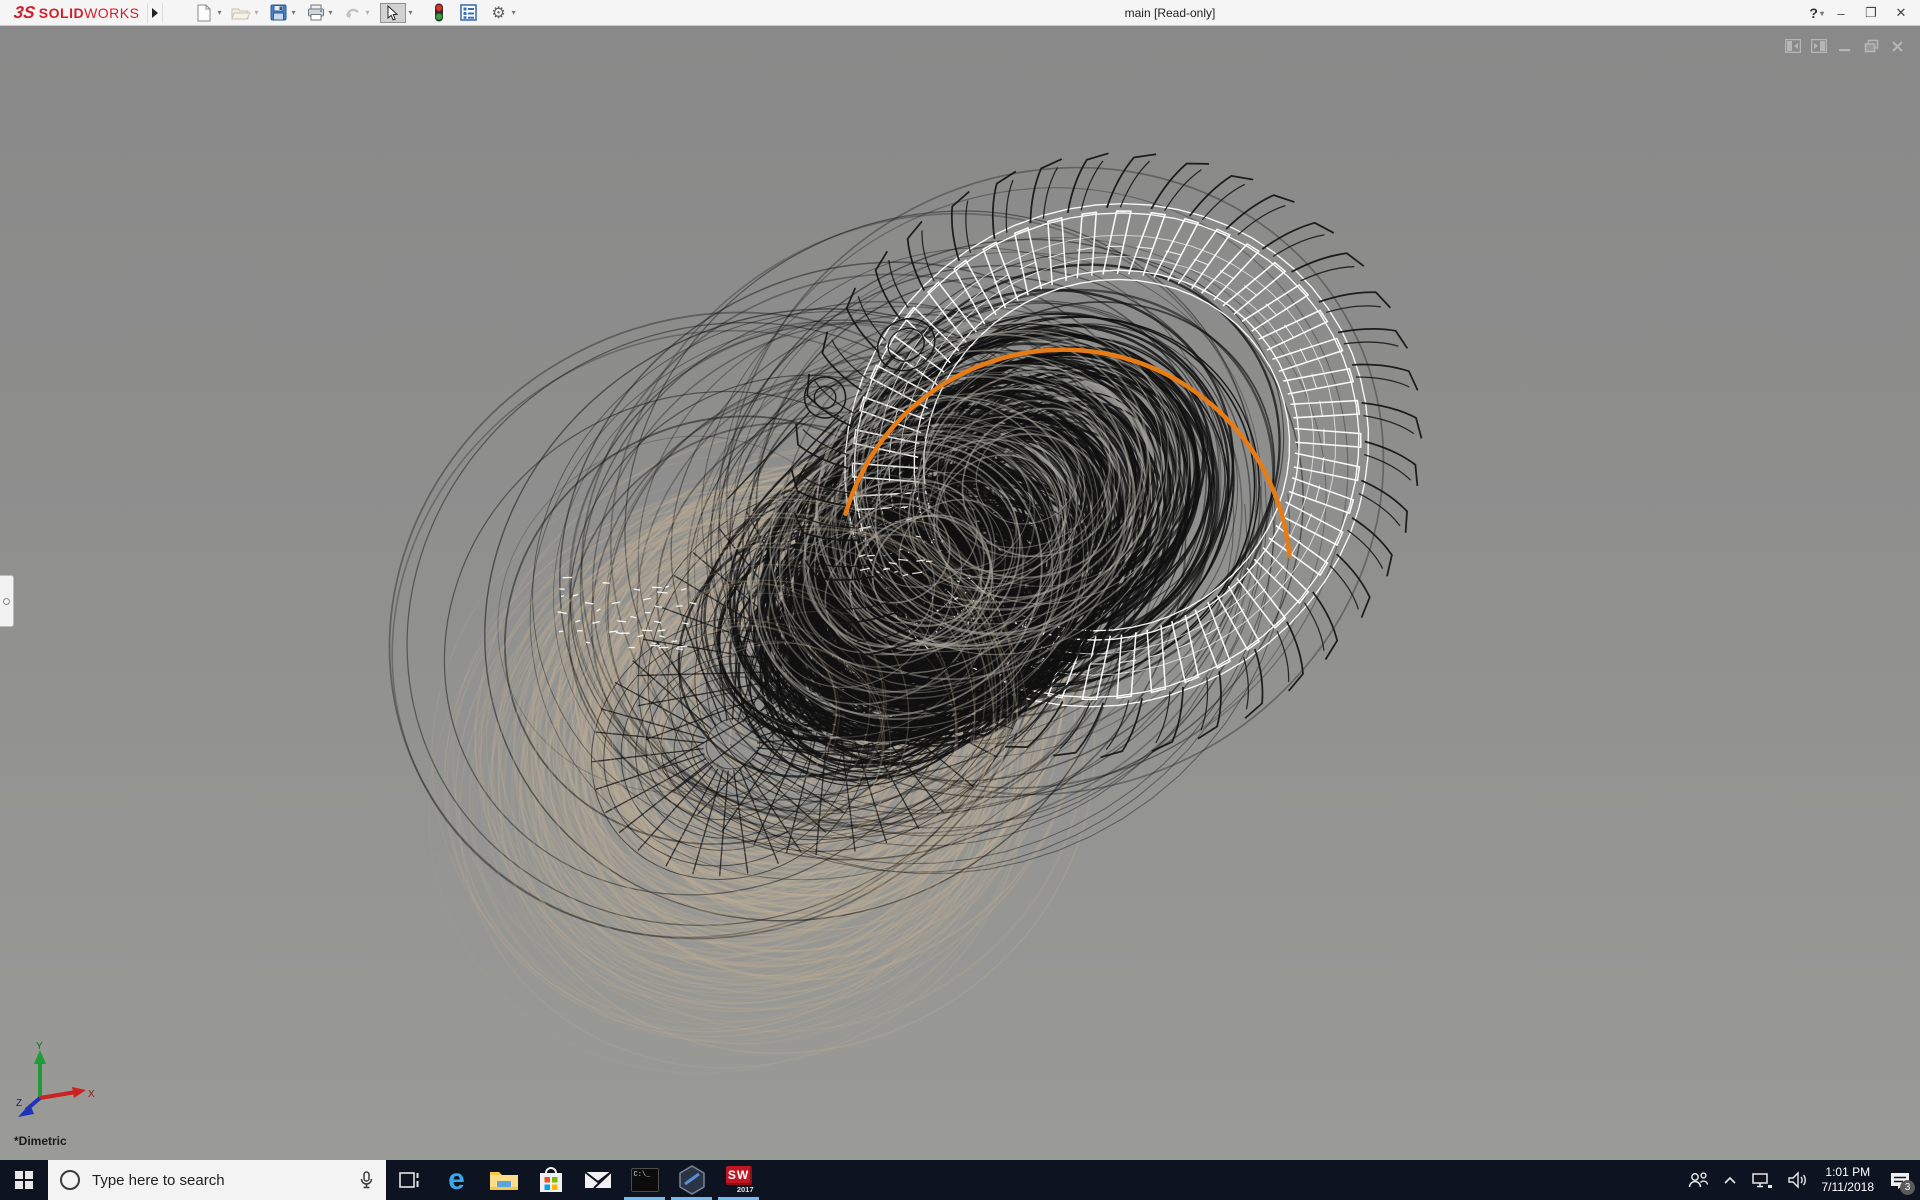 This screenshot has width=1920, height=1200. Describe the element at coordinates (353, 13) in the screenshot. I see `undo-arrow-icon` at that location.